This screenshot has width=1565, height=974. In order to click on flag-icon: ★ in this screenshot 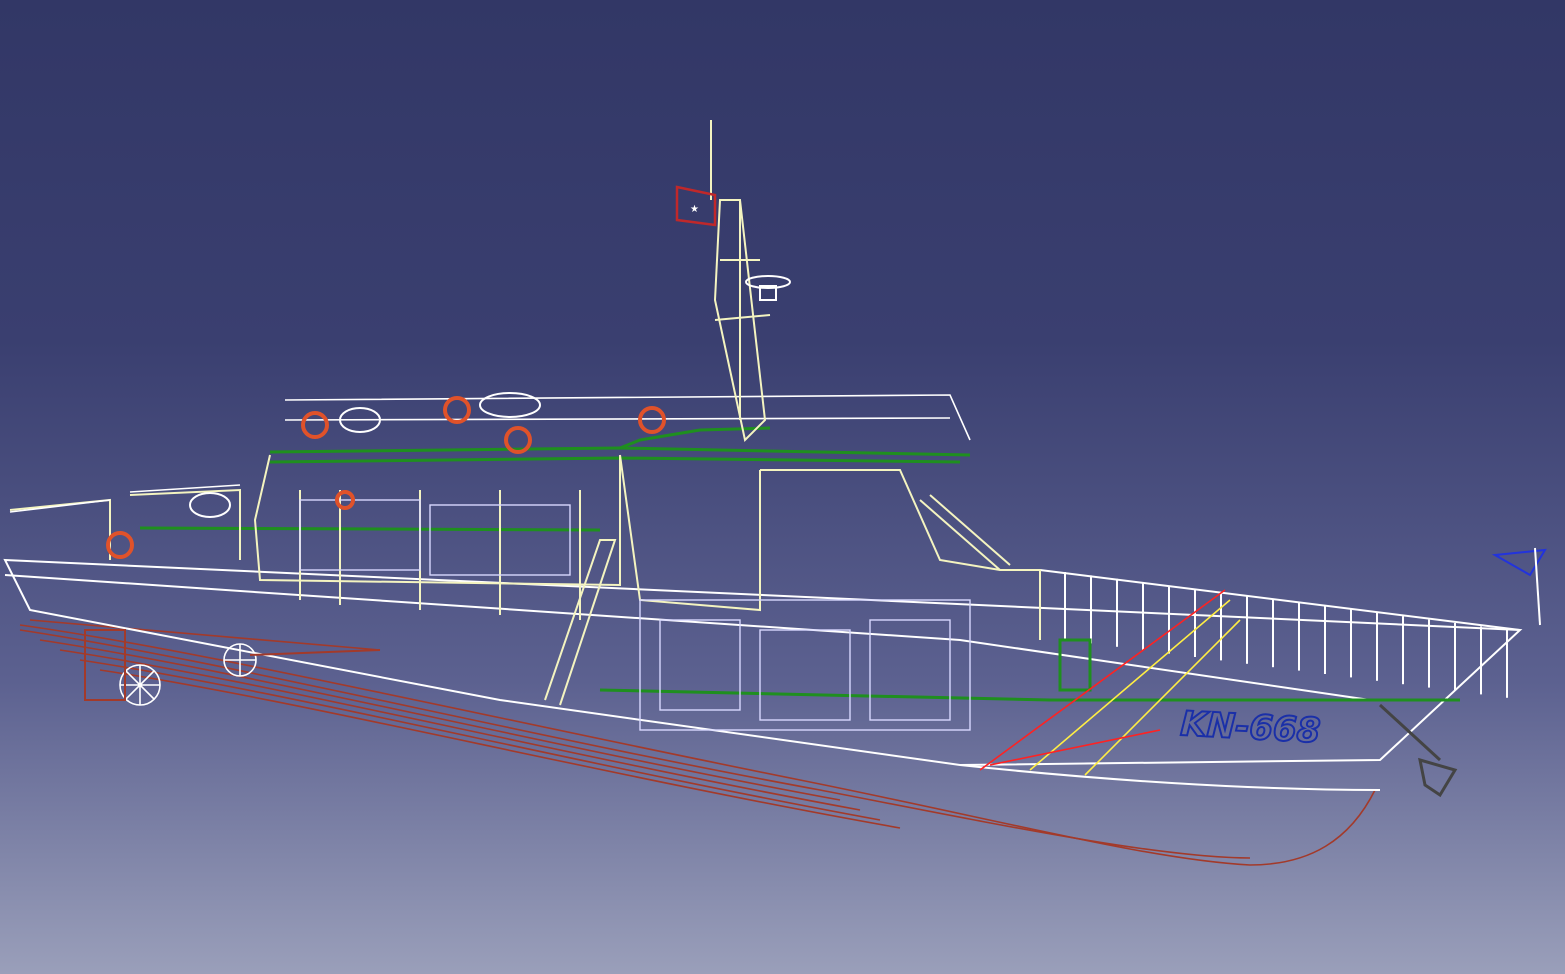, I will do `click(696, 206)`.